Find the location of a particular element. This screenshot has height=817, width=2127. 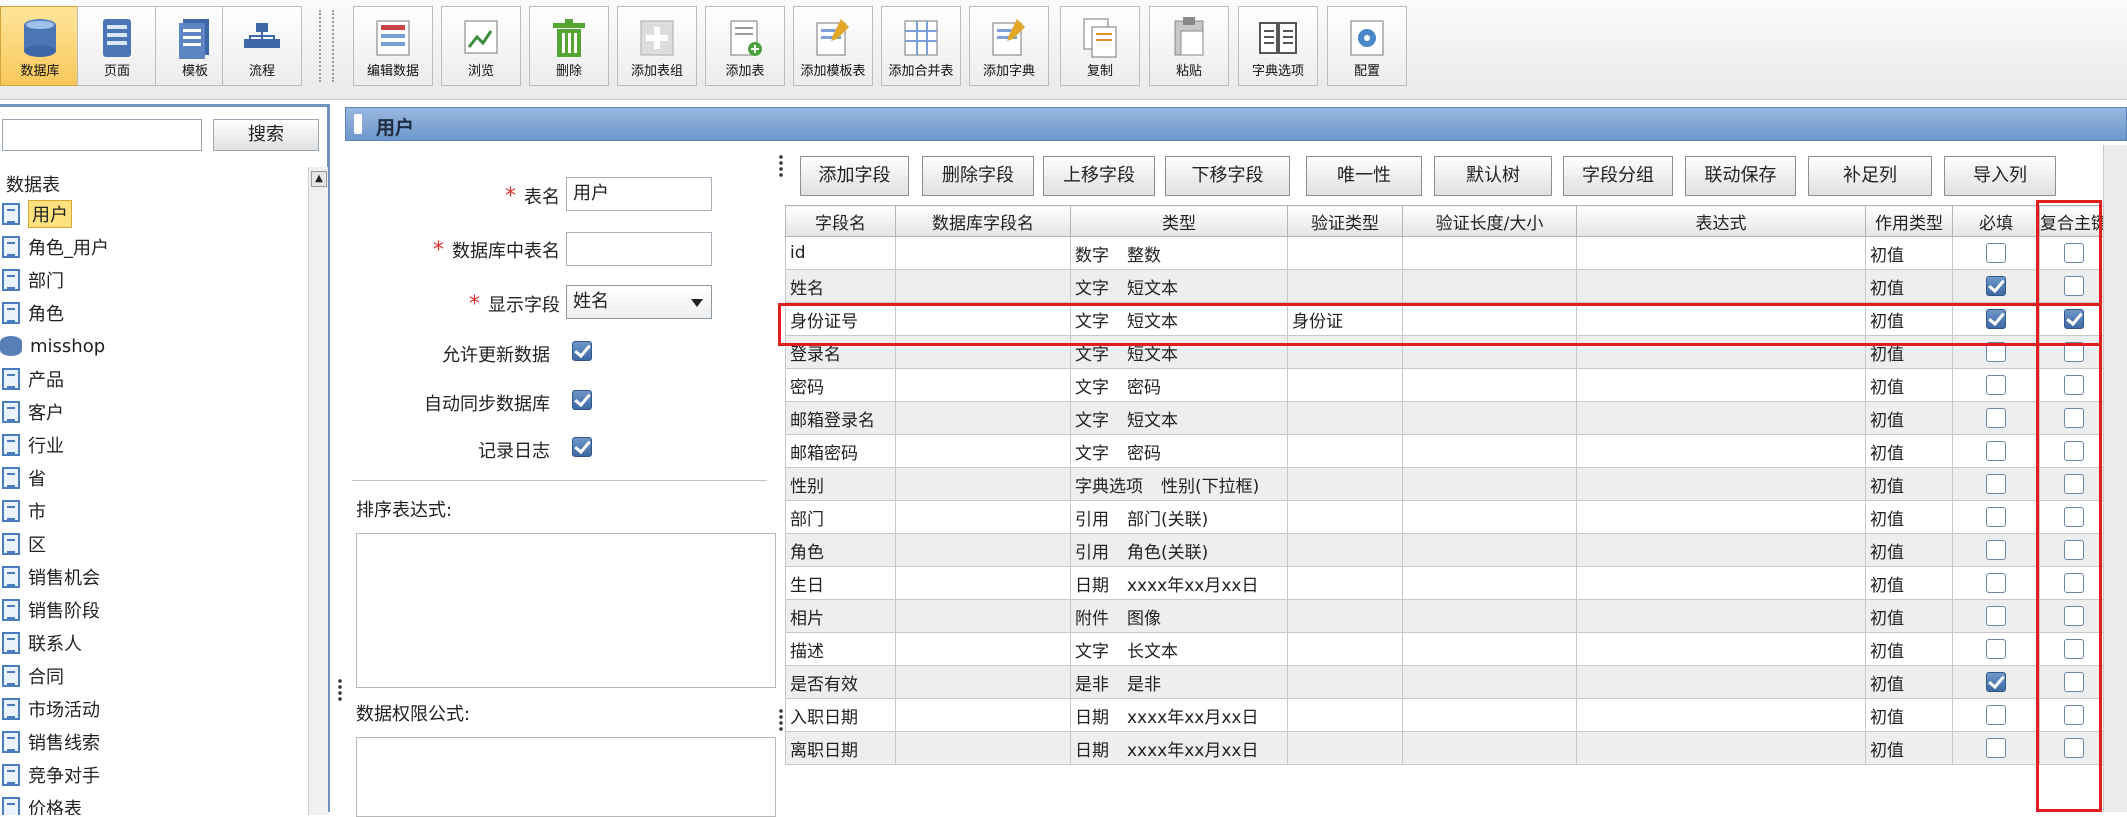

db-table-name-input is located at coordinates (639, 249).